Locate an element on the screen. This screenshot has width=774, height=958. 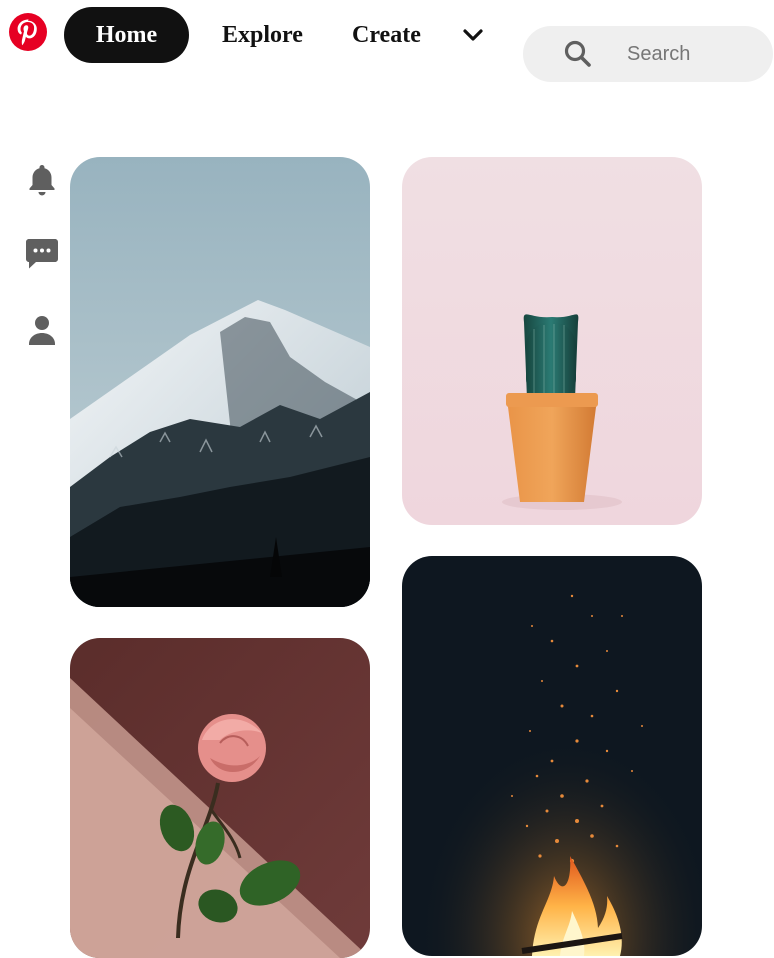
cactus-image is located at coordinates (552, 341).